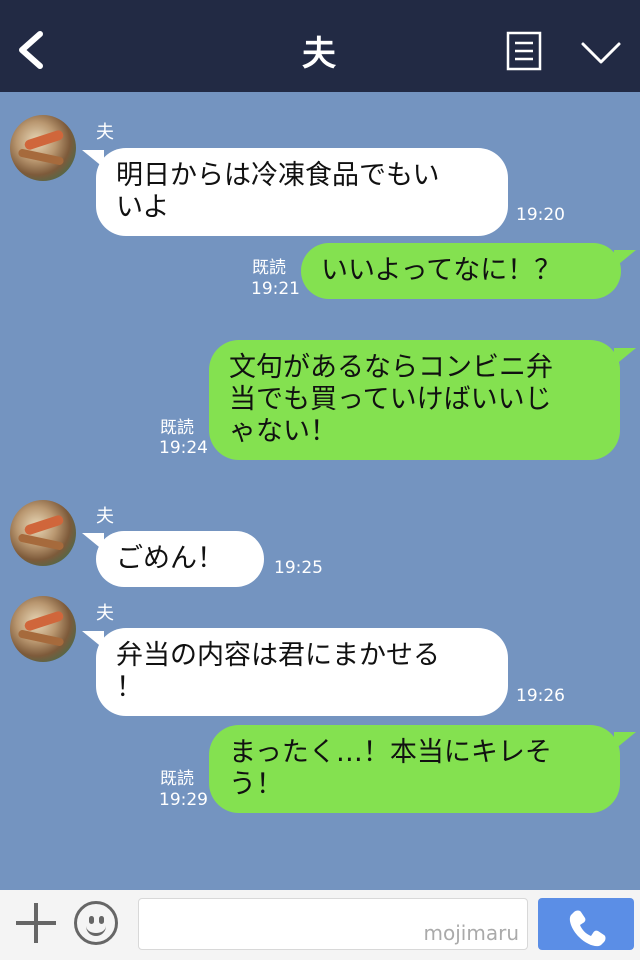 The width and height of the screenshot is (640, 960). I want to click on message-time: 19:25, so click(298, 568).